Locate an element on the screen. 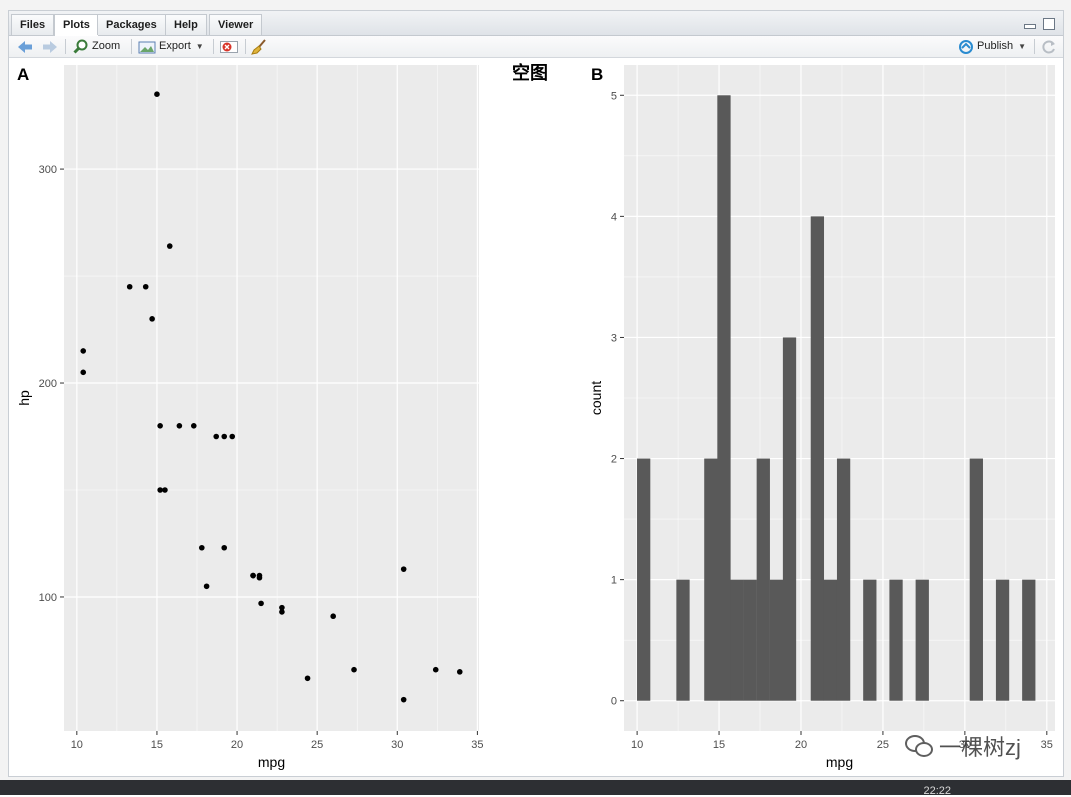 The height and width of the screenshot is (797, 1071). x-tick-label: 20 is located at coordinates (801, 745).